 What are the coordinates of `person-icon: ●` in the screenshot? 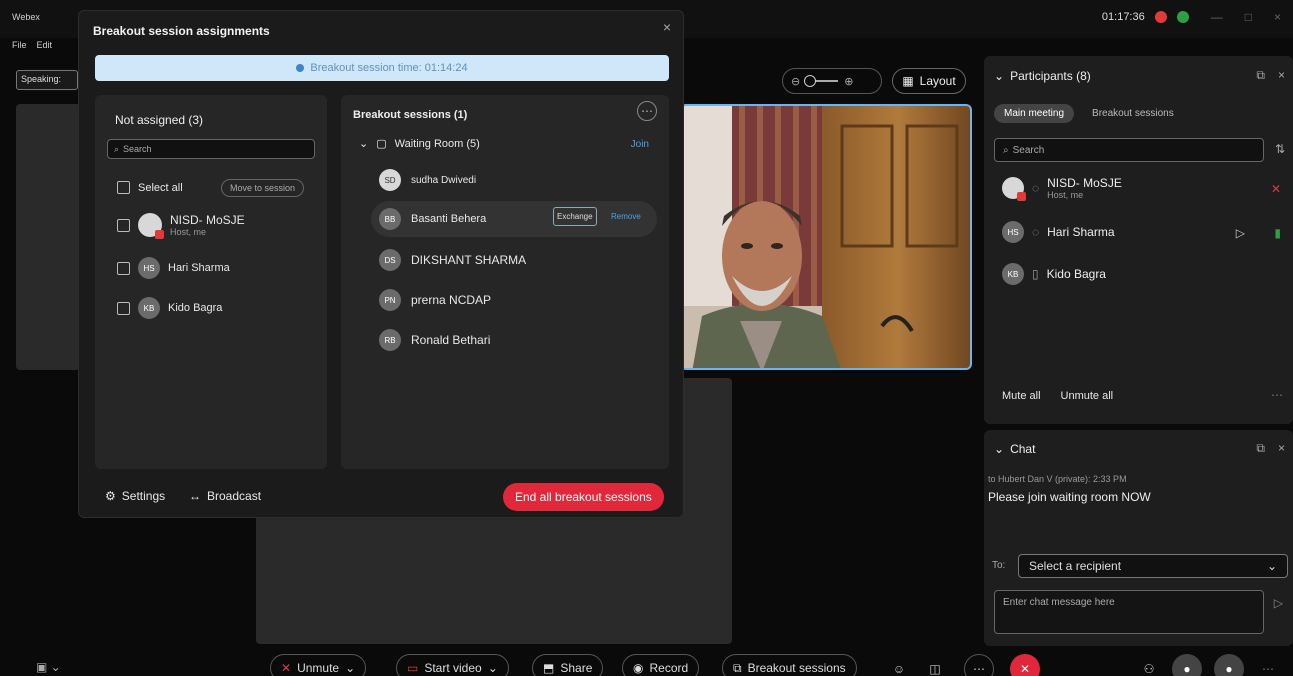 It's located at (1187, 665).